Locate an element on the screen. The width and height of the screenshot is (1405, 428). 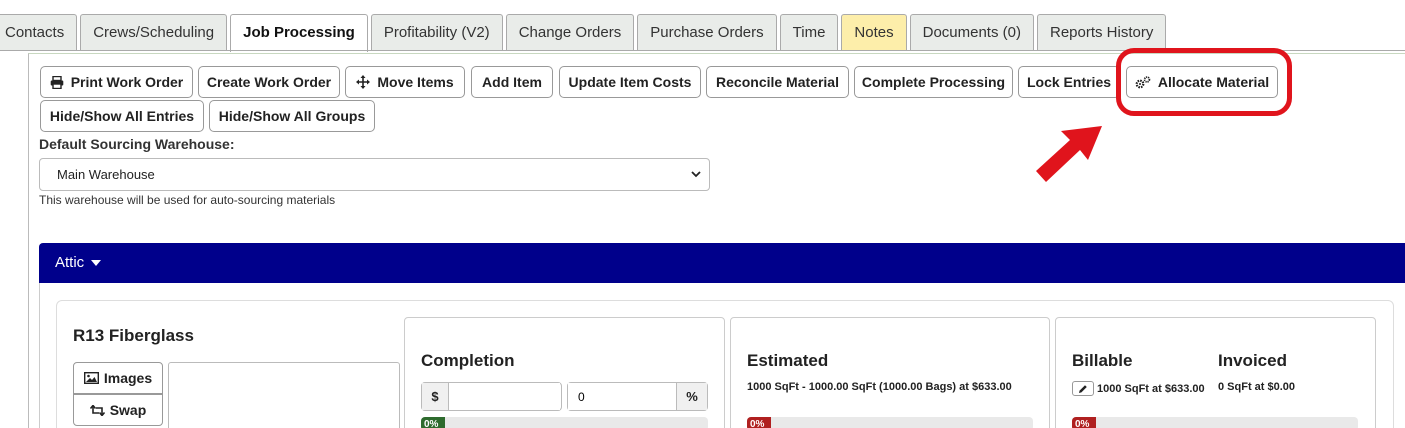
complete-processing-label: Complete Processing is located at coordinates (933, 82).